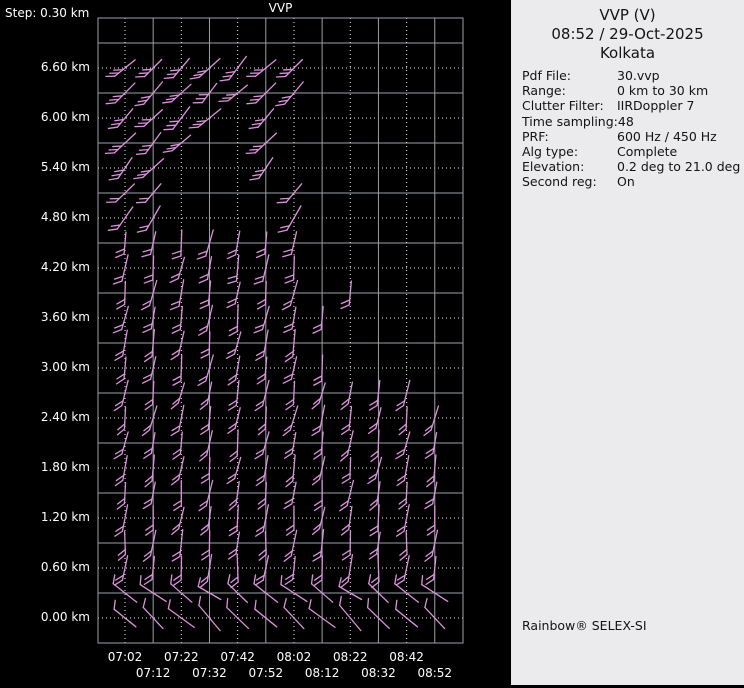 Image resolution: width=744 pixels, height=688 pixels. What do you see at coordinates (647, 152) in the screenshot?
I see `parameter-value: Complete` at bounding box center [647, 152].